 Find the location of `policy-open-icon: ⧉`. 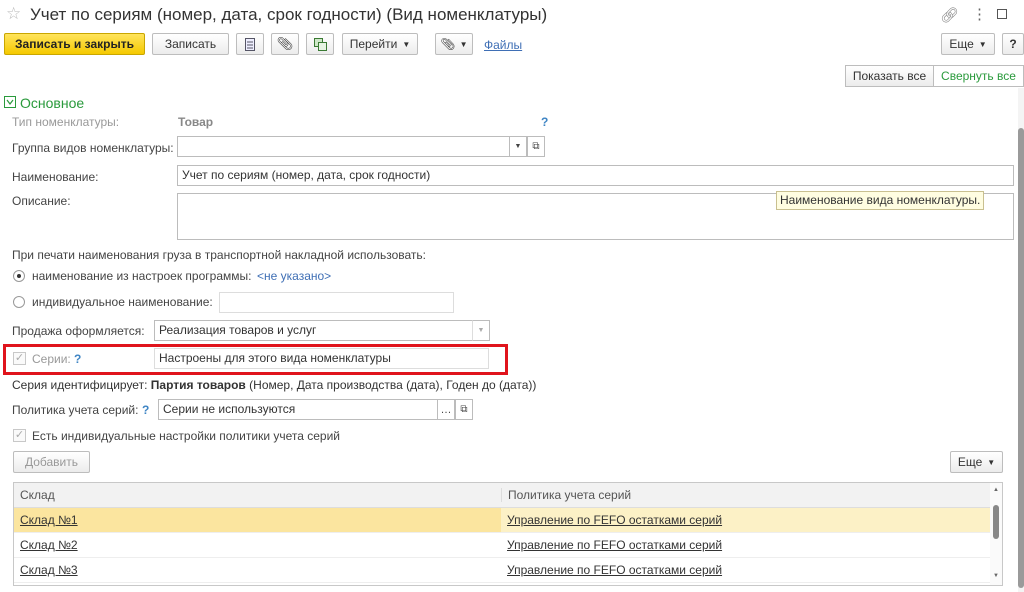

policy-open-icon: ⧉ is located at coordinates (464, 409).